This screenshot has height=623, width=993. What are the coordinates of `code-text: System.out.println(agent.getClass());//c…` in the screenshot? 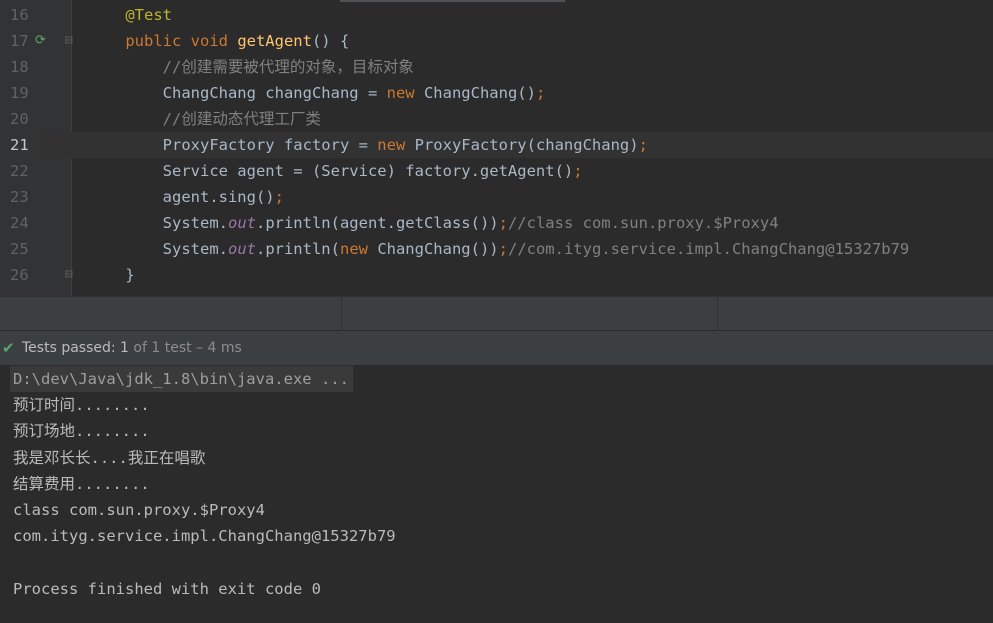 It's located at (433, 223).